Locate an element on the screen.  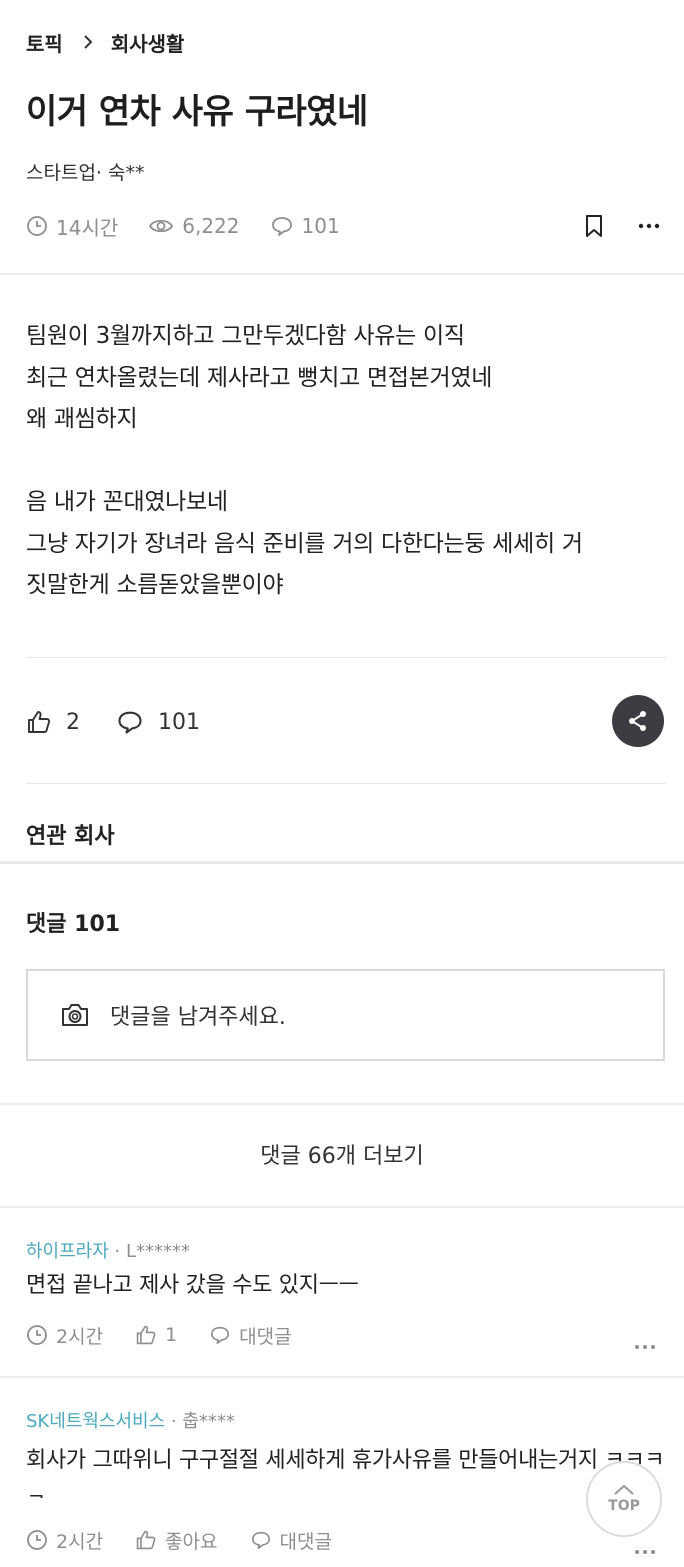
more-comments-button: 댓글 66개 더보기 is located at coordinates (342, 1154).